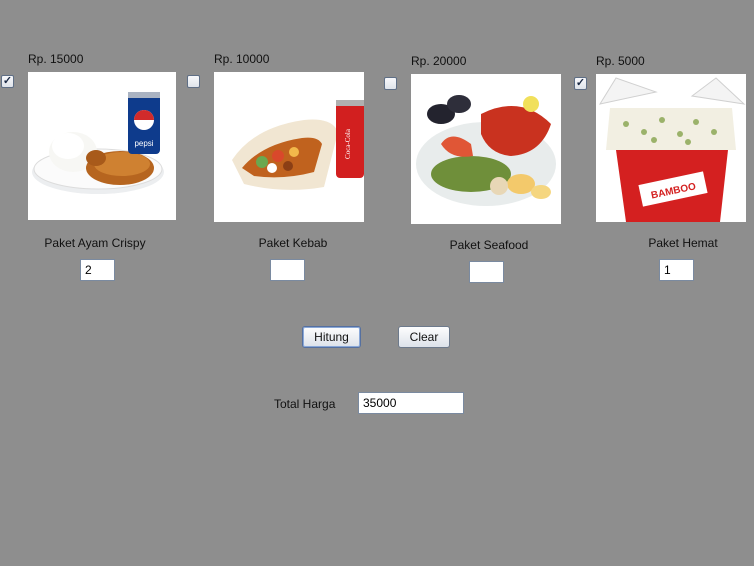 Image resolution: width=754 pixels, height=566 pixels. Describe the element at coordinates (102, 146) in the screenshot. I see `image-ayam-crispy: pepsi` at that location.